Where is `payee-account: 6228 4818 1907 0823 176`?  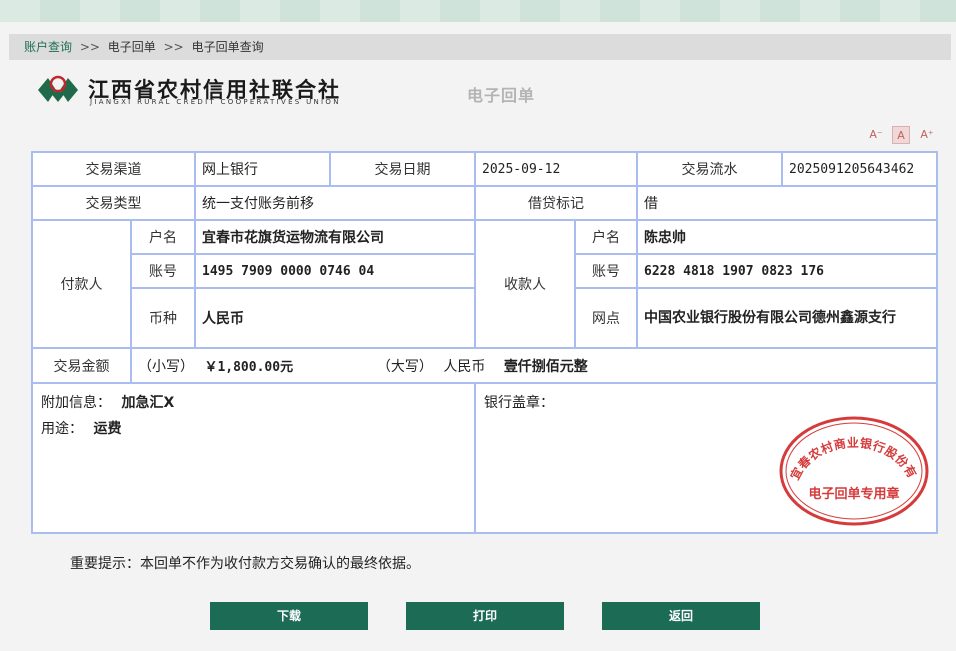
payee-account: 6228 4818 1907 0823 176 is located at coordinates (787, 271).